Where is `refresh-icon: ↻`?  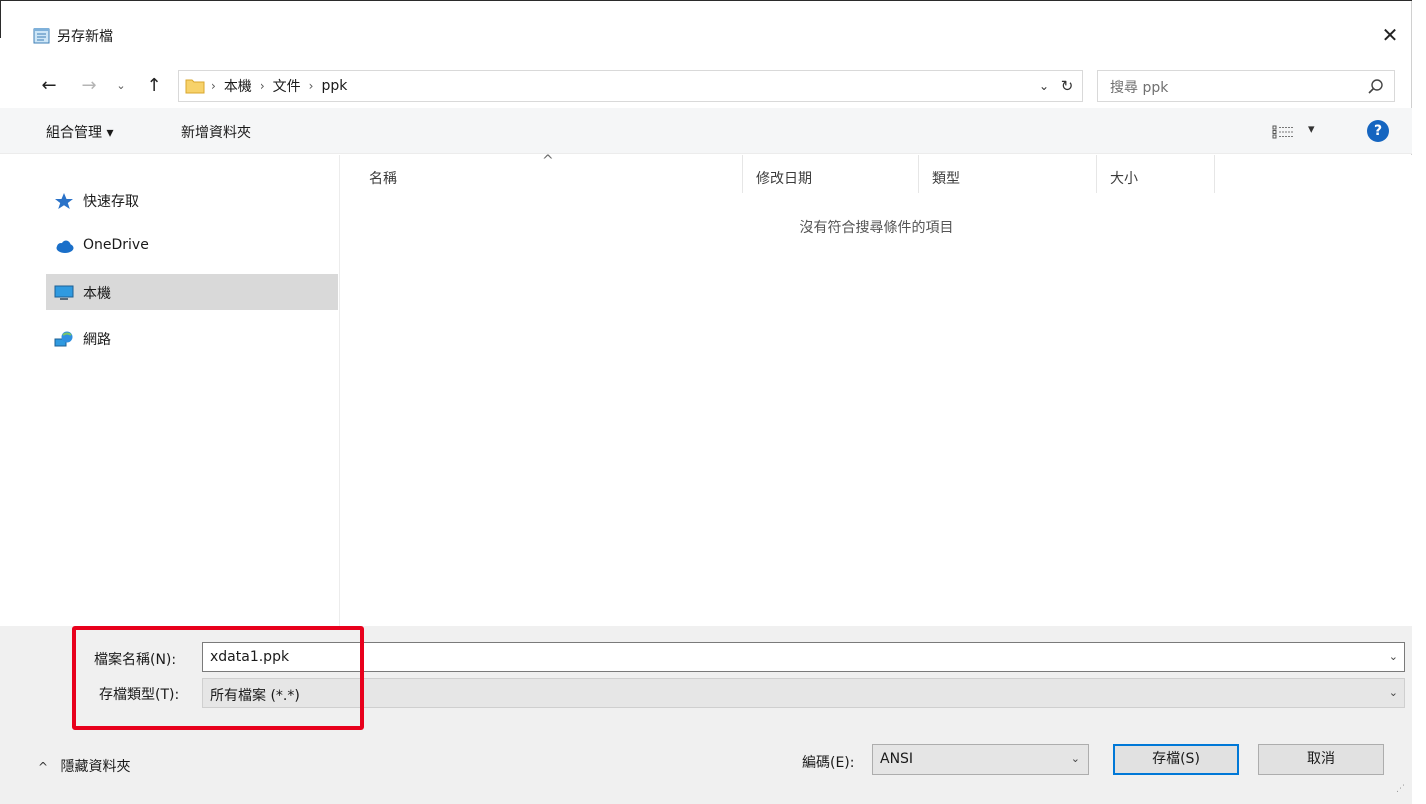 refresh-icon: ↻ is located at coordinates (1067, 86).